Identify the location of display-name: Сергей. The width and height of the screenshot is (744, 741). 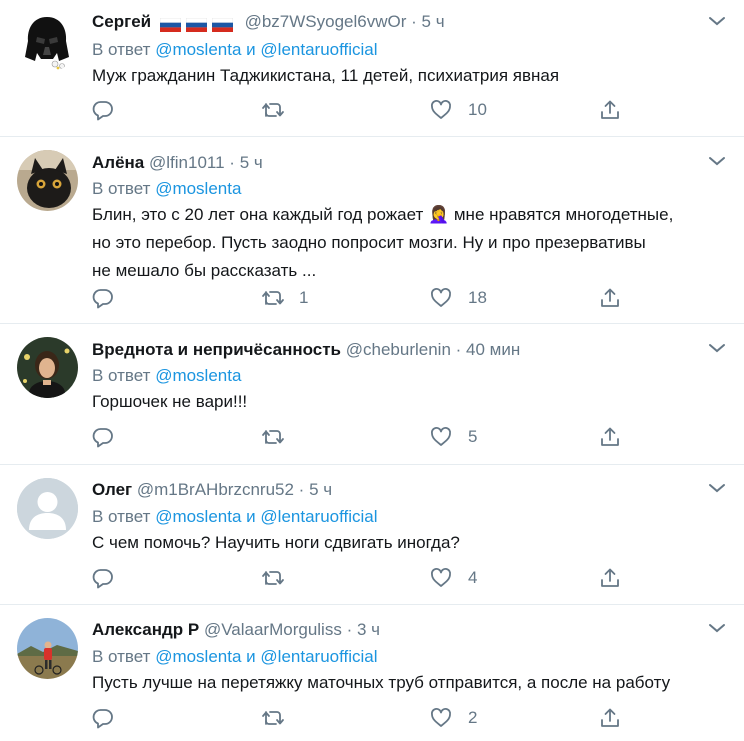
(121, 21).